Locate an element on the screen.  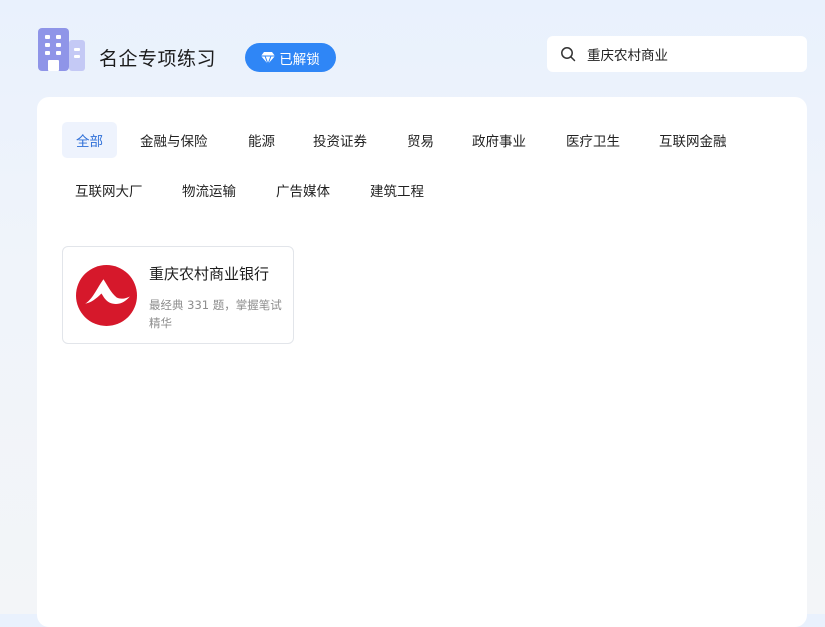
building-icon is located at coordinates (61, 49).